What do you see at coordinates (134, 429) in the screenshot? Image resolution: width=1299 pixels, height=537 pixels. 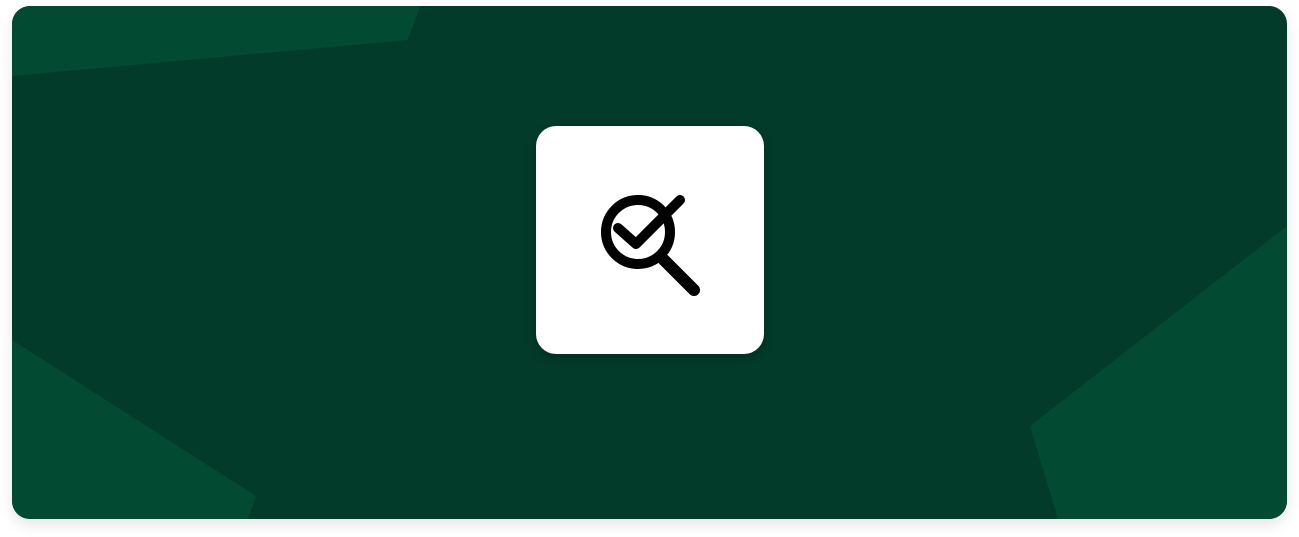 I see `bottom-left-shape` at bounding box center [134, 429].